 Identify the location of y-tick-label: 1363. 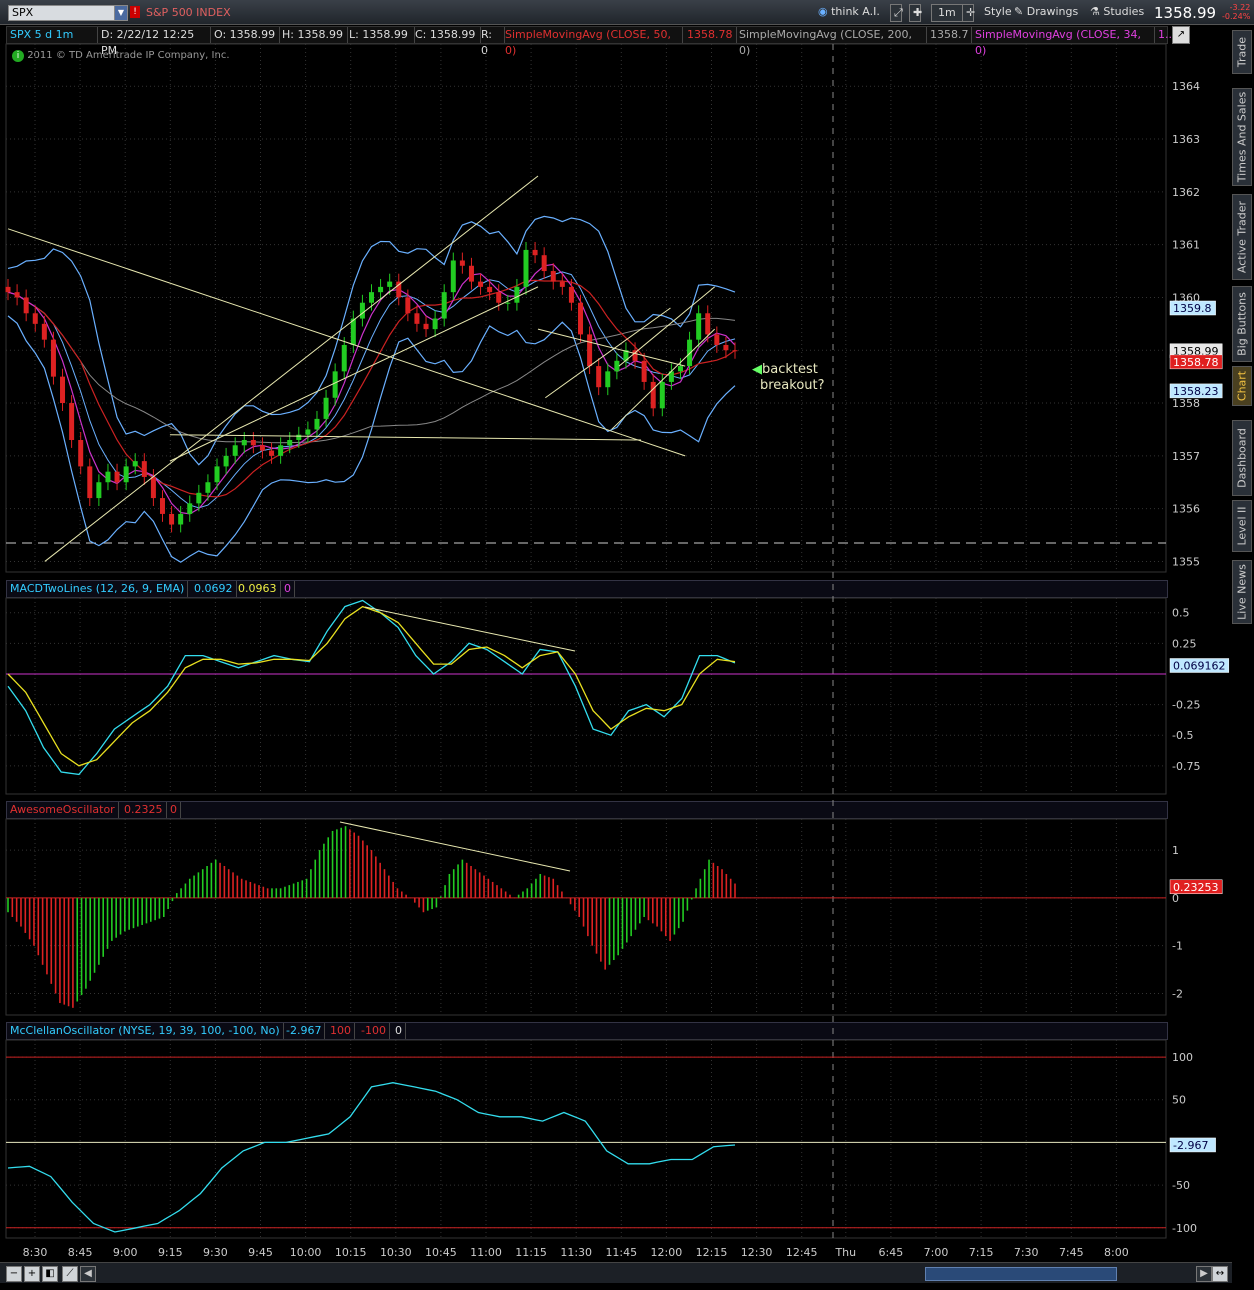
(1186, 139).